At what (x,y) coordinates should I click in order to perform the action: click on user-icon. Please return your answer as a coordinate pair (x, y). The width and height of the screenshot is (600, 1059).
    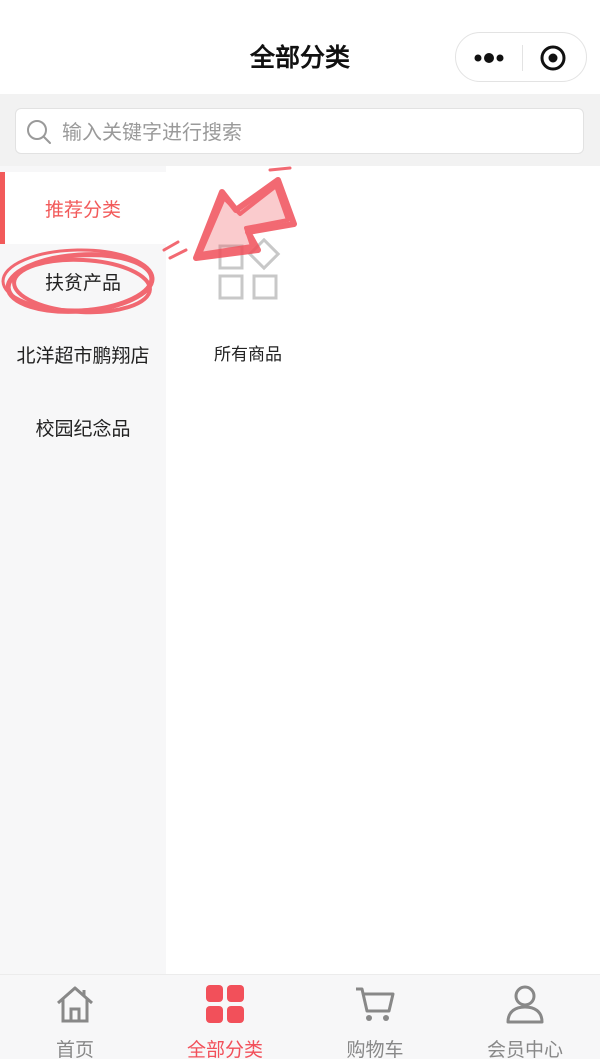
    Looking at the image, I should click on (525, 1004).